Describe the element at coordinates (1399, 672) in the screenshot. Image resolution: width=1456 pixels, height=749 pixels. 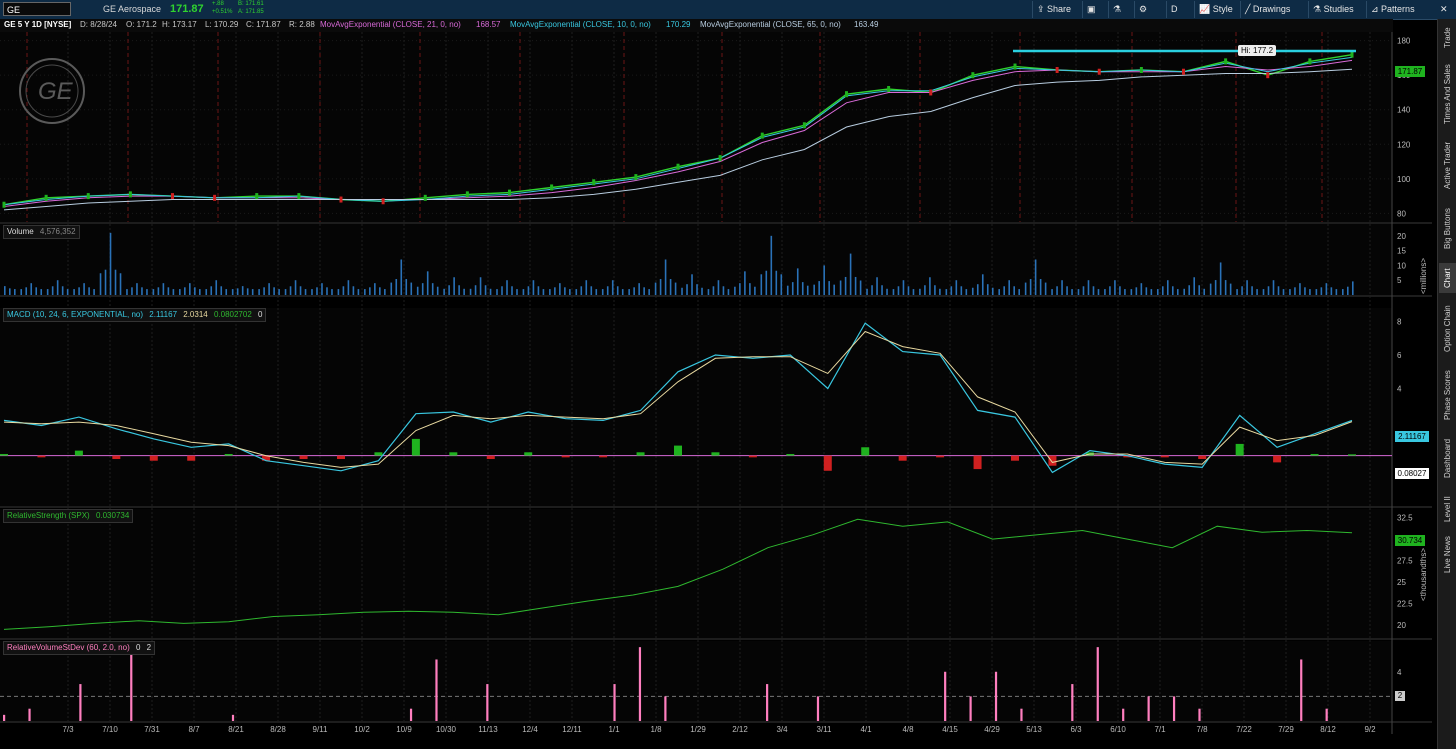
I see `rvs-tick-label: 4` at that location.